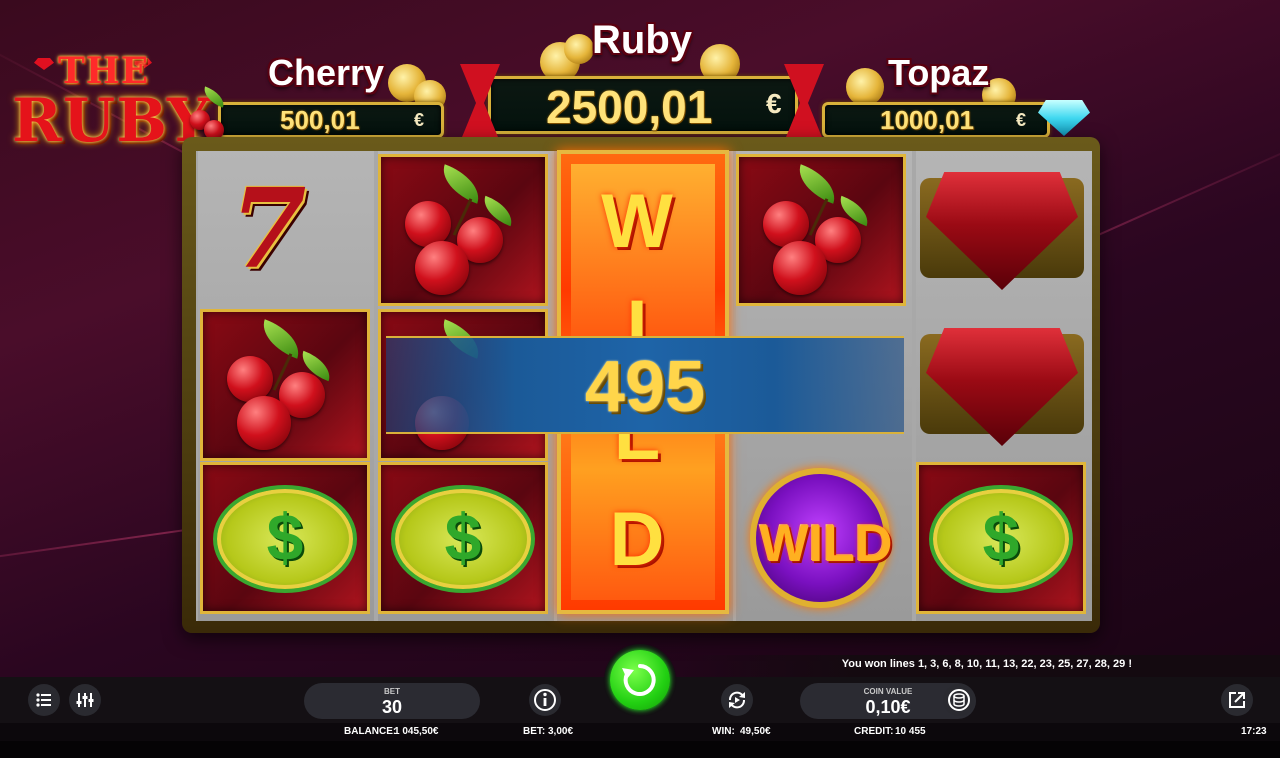 This screenshot has height=758, width=1280. I want to click on spin-button, so click(640, 680).